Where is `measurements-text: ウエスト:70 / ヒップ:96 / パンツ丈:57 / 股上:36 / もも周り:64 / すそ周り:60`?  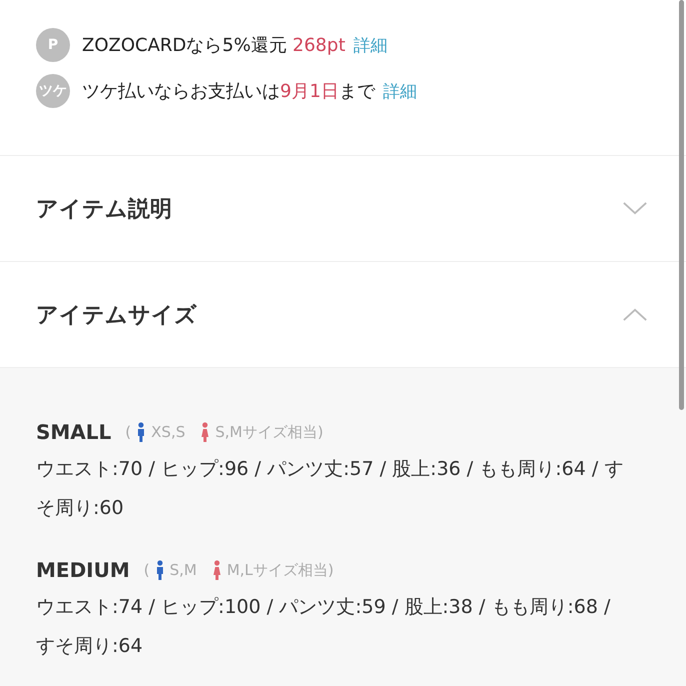
measurements-text: ウエスト:70 / ヒップ:96 / パンツ丈:57 / 股上:36 / もも周り:64 / すそ周り:60 is located at coordinates (330, 489).